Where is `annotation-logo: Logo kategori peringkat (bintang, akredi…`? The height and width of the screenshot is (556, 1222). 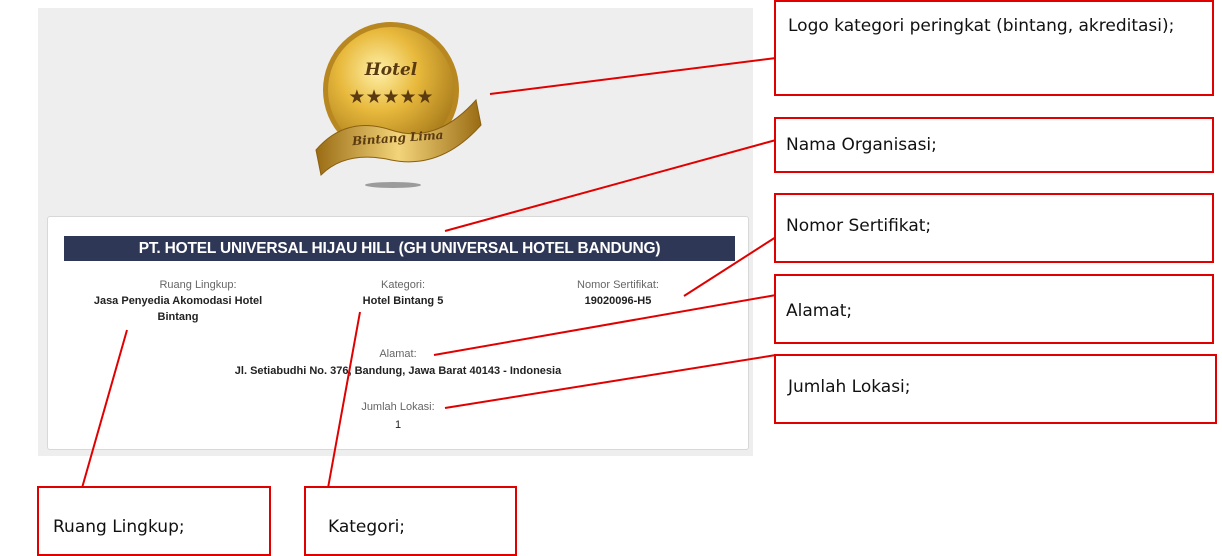
annotation-logo: Logo kategori peringkat (bintang, akredi… is located at coordinates (994, 48).